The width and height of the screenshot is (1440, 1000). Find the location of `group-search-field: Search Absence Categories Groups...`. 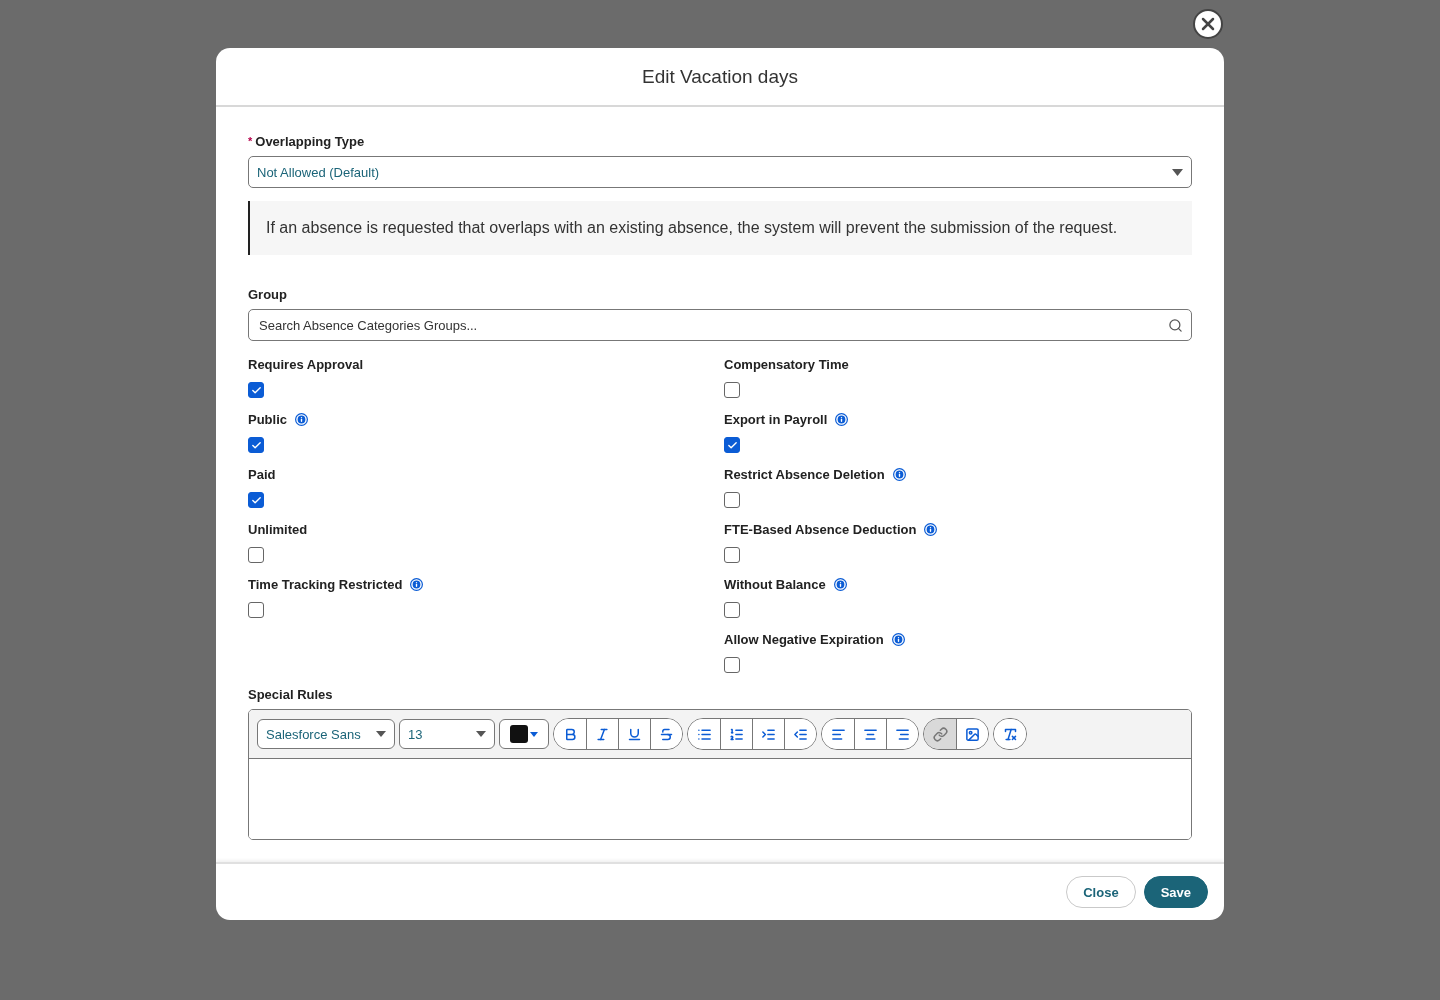

group-search-field: Search Absence Categories Groups... is located at coordinates (720, 325).